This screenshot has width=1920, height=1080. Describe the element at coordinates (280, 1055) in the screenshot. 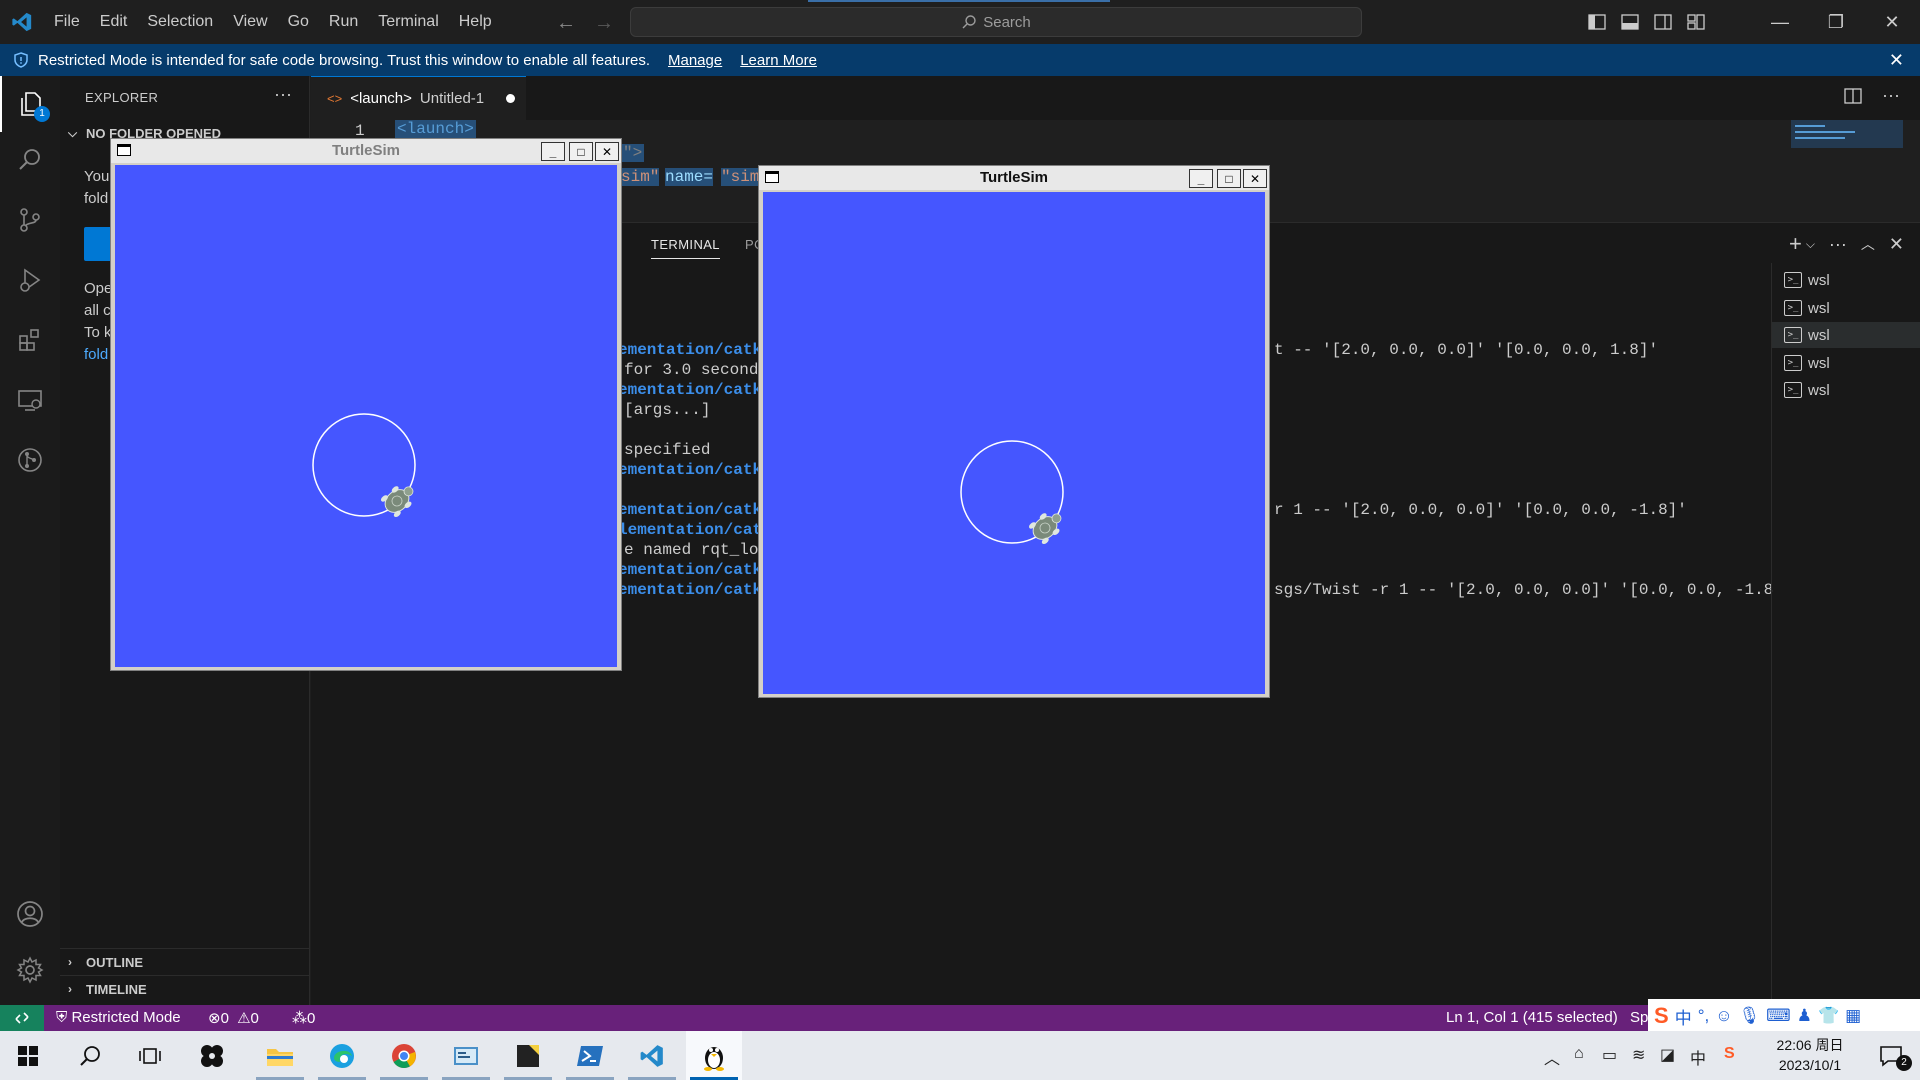

I see `file-explorer-icon` at that location.